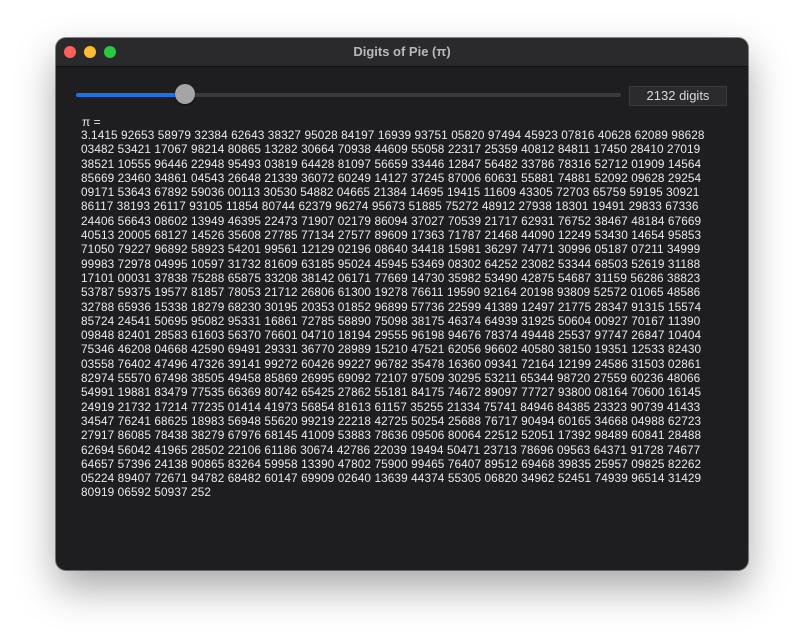 The height and width of the screenshot is (644, 804). Describe the element at coordinates (678, 96) in the screenshot. I see `digit-count-field: 2132 digits` at that location.